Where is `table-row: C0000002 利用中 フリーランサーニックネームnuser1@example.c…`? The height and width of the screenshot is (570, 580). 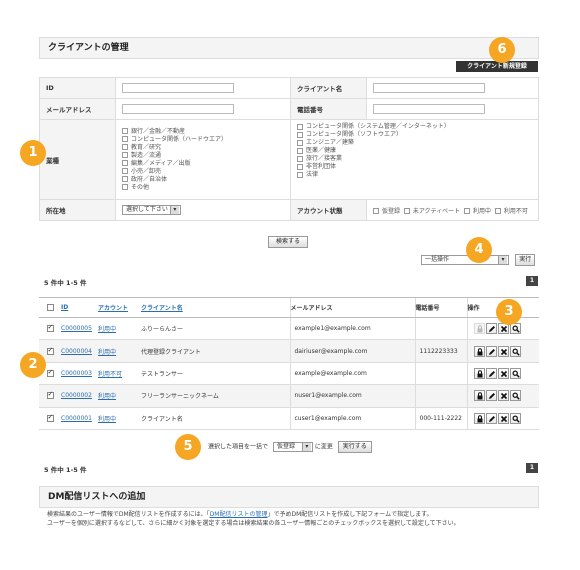 table-row: C0000002 利用中 フリーランサーニックネームnuser1@example.c… is located at coordinates (289, 396).